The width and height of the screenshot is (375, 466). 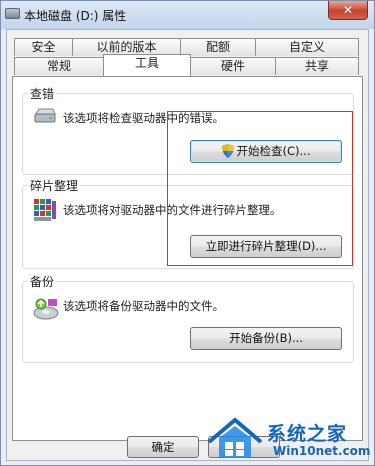 What do you see at coordinates (218, 47) in the screenshot?
I see `tab-quota: 配额` at bounding box center [218, 47].